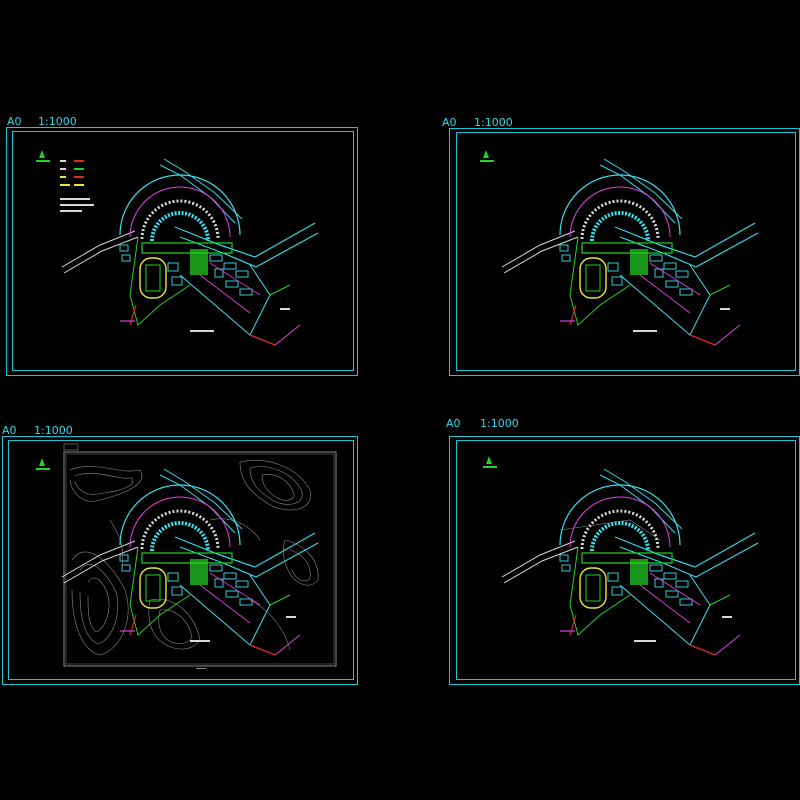  Describe the element at coordinates (621, 556) in the screenshot. I see `sheet-4-site-plan` at that location.